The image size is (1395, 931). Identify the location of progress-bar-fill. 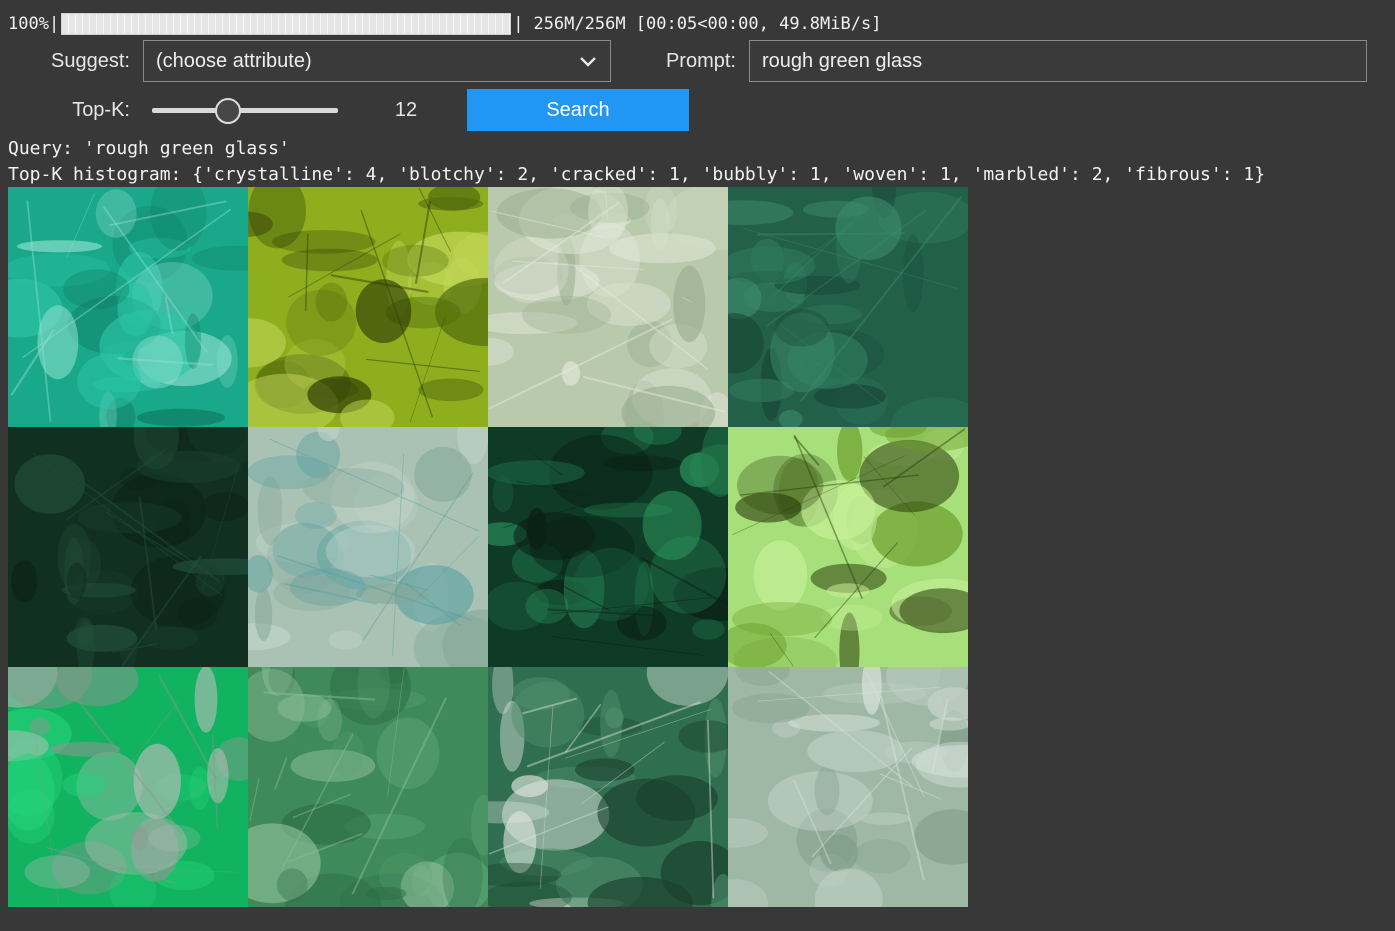
(286, 24).